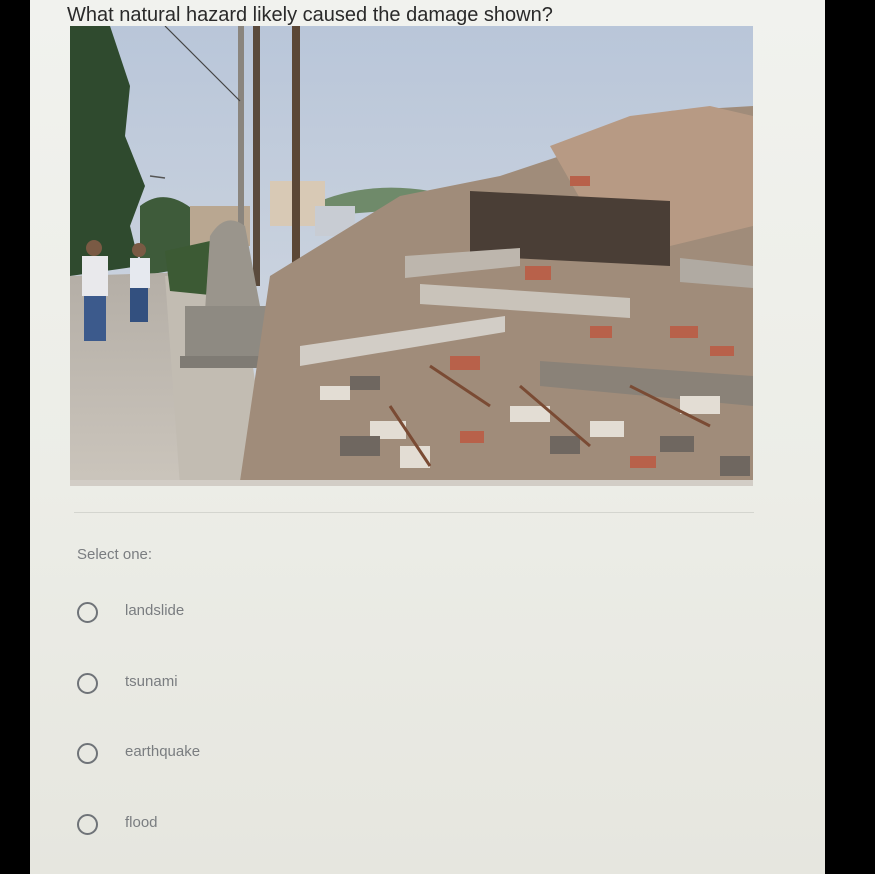  Describe the element at coordinates (163, 751) in the screenshot. I see `option-label: earthquake` at that location.